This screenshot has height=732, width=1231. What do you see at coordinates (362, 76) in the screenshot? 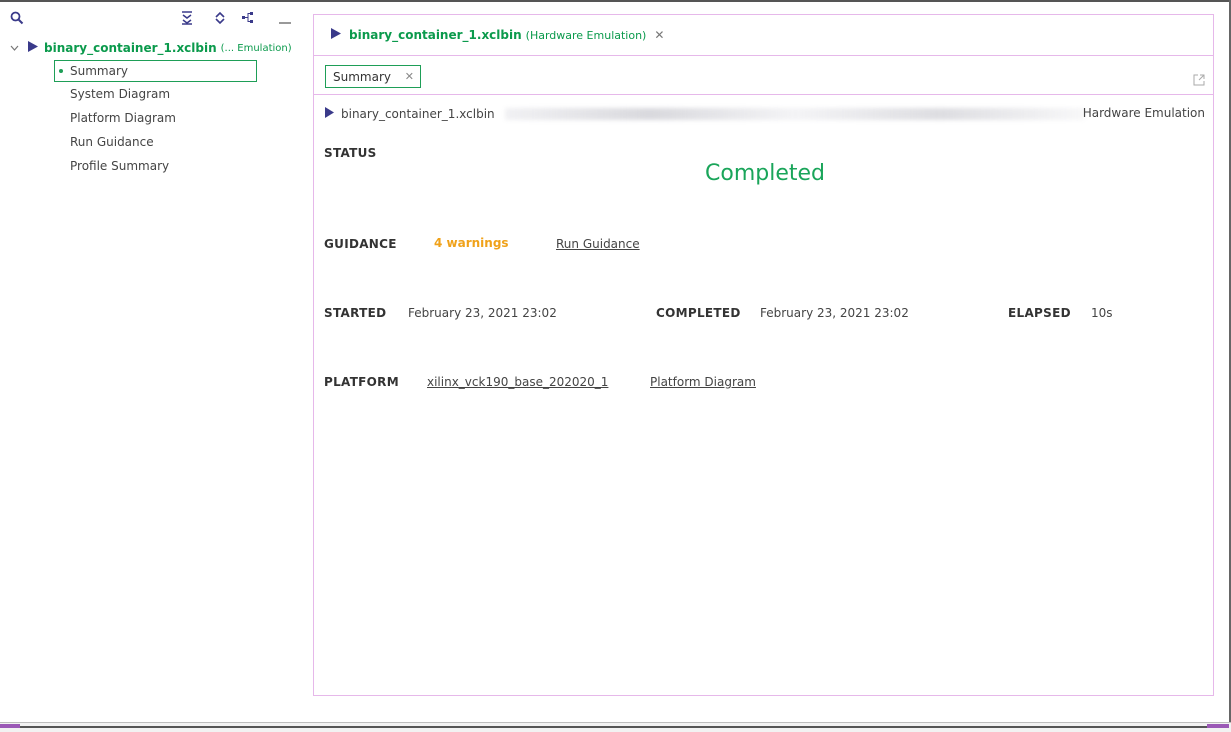
I see `tab-label: Summary` at bounding box center [362, 76].